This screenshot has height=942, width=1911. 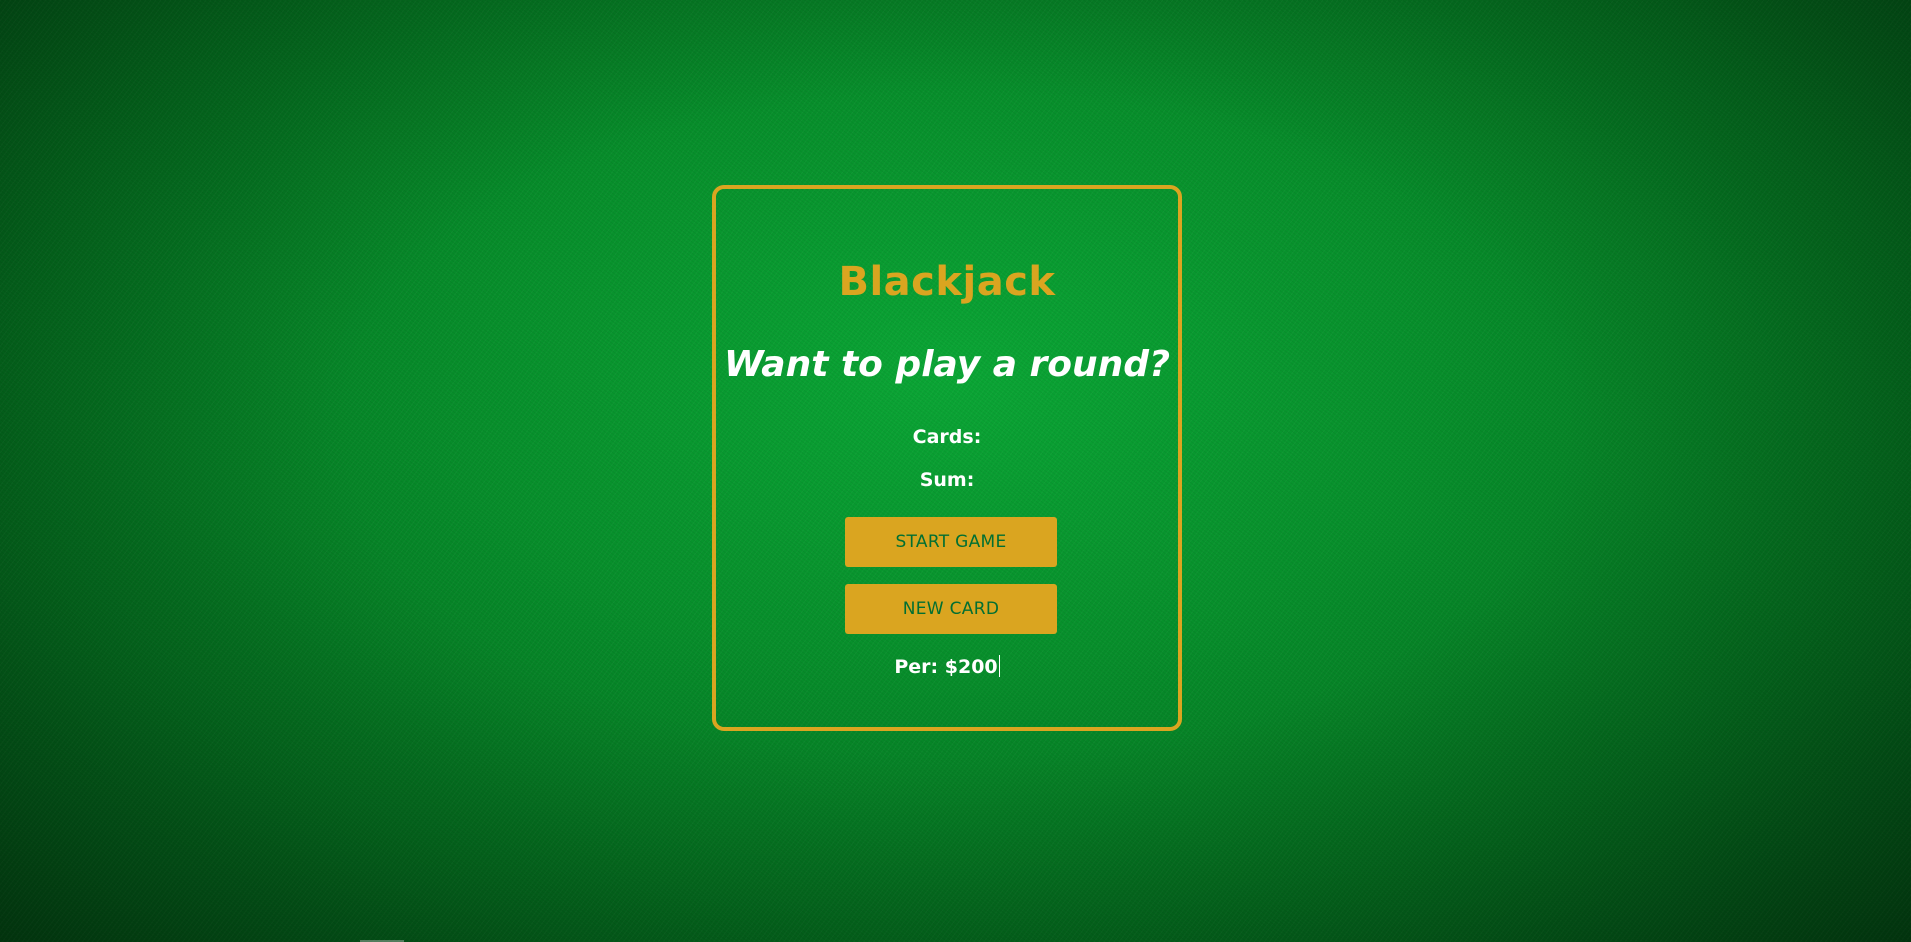 I want to click on message-text: Want to play a round?, so click(x=947, y=364).